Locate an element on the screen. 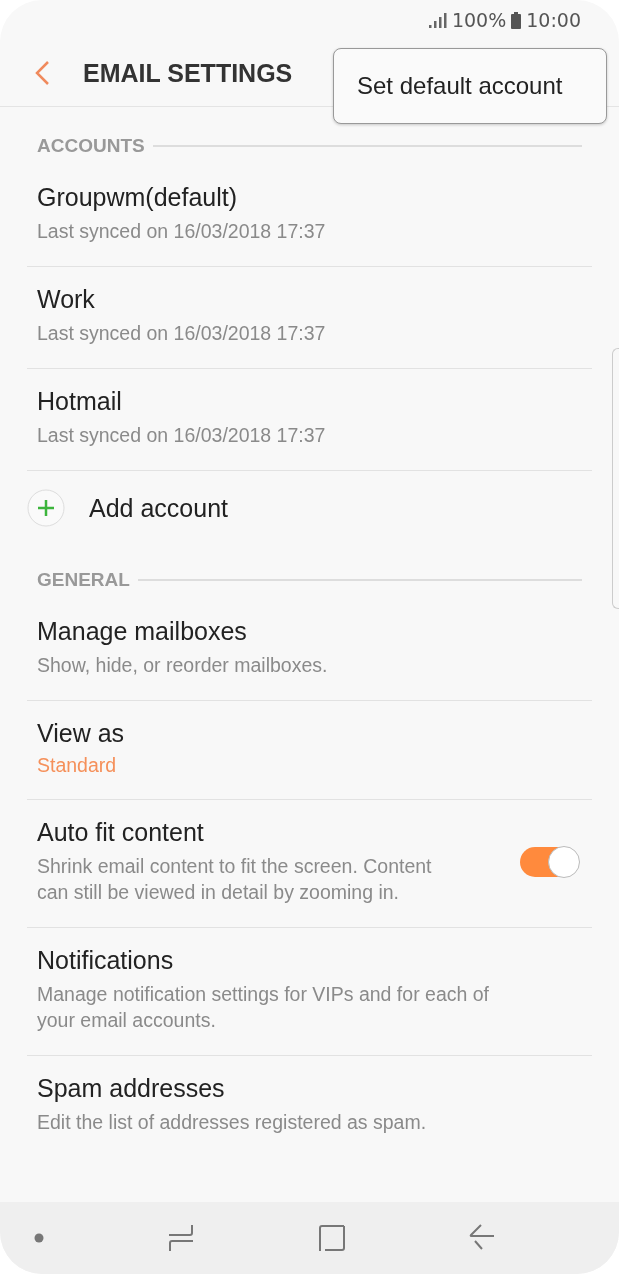  add-icon is located at coordinates (46, 508).